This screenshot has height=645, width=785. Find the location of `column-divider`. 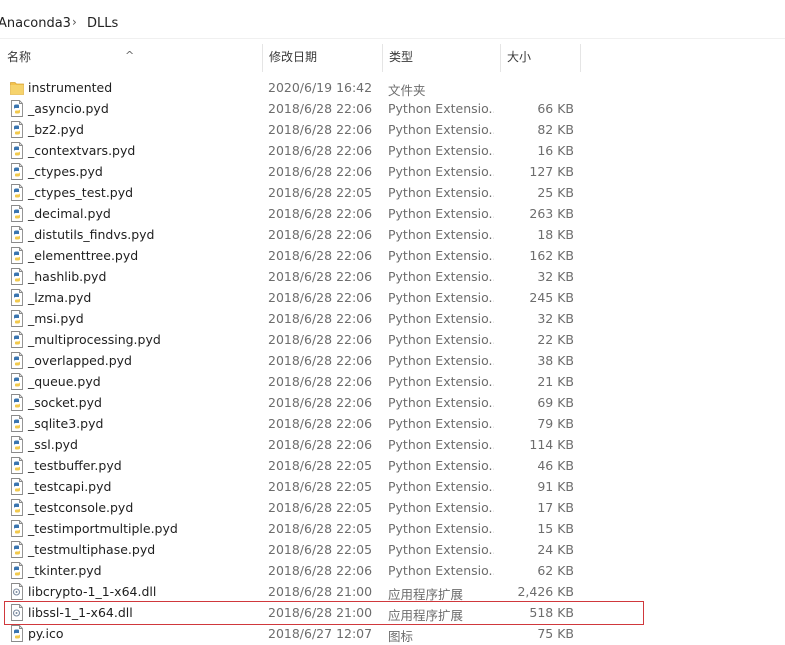

column-divider is located at coordinates (580, 58).